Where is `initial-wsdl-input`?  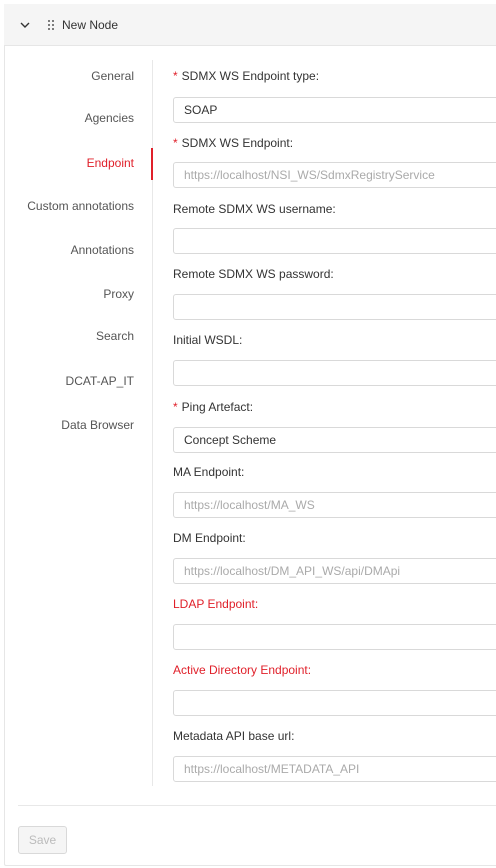 initial-wsdl-input is located at coordinates (334, 373).